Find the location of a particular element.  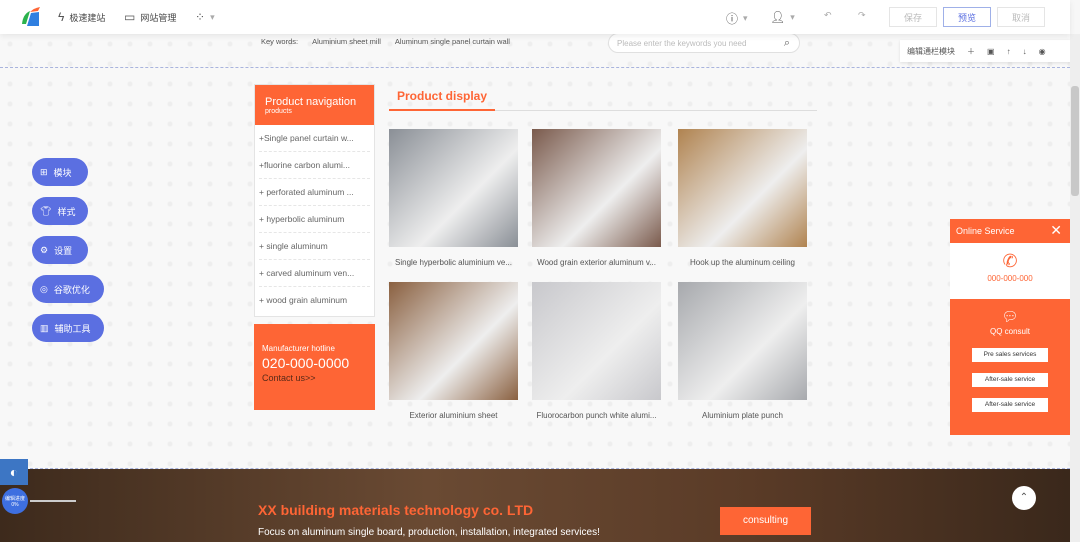

editor-toolbar: ϟ 极速建站 ▭ 网站管理 ⁘ ▾ ⓘ ▾ 👤︎ ▾ ↶ ↷ 保存 预览 取消 is located at coordinates (535, 17).